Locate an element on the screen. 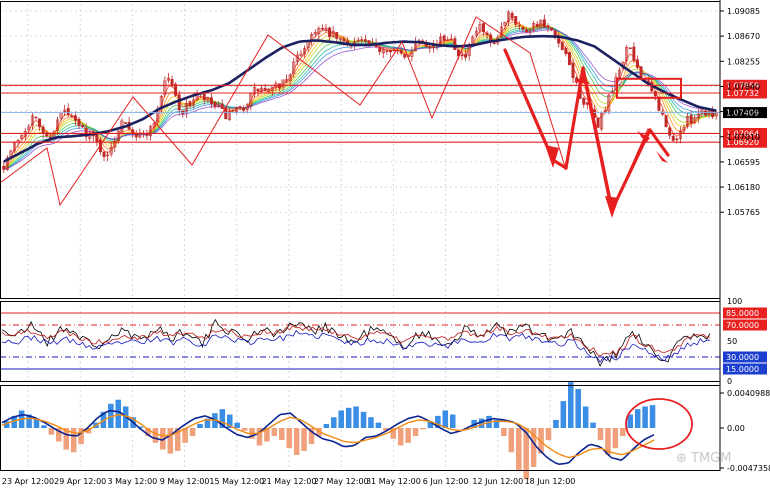  x-tick-label: 9 May 12:00 is located at coordinates (185, 481).